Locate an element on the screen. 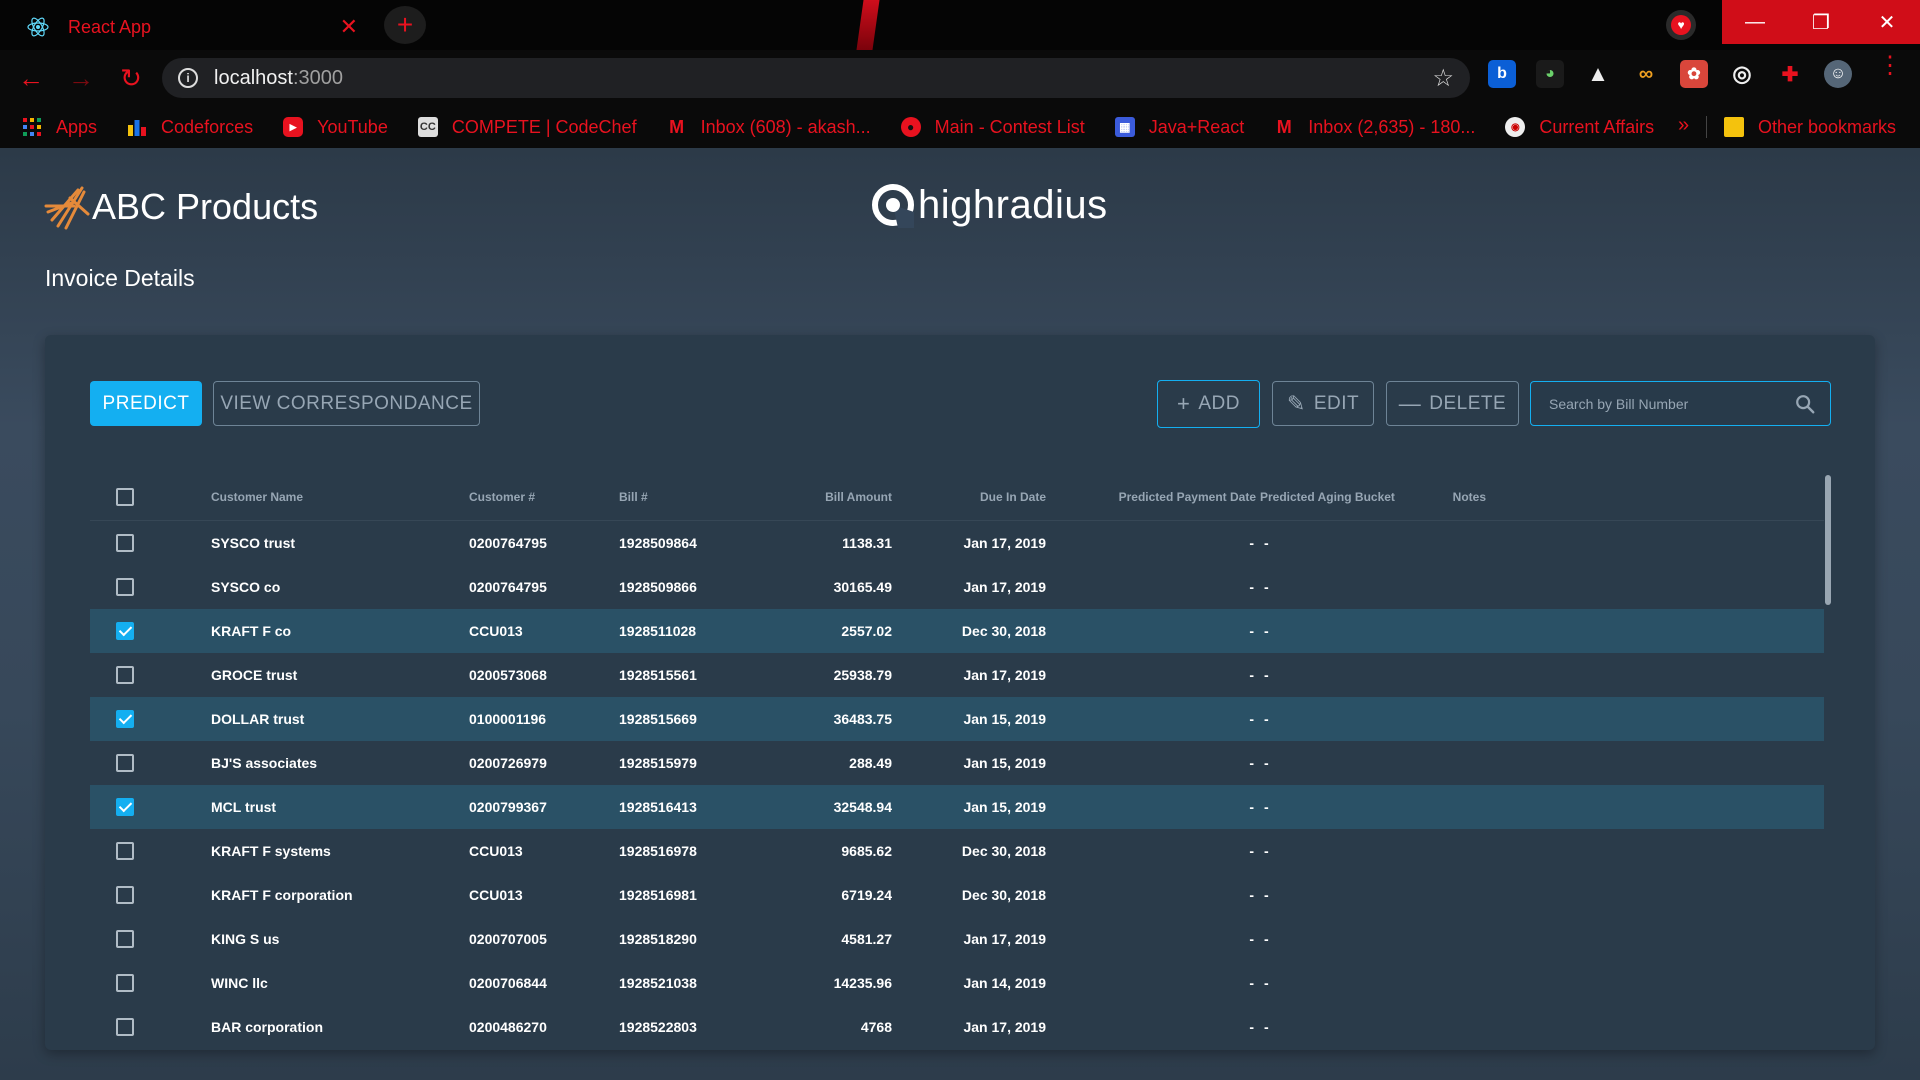 This screenshot has height=1080, width=1920. close-window-button: ✕ is located at coordinates (1887, 22).